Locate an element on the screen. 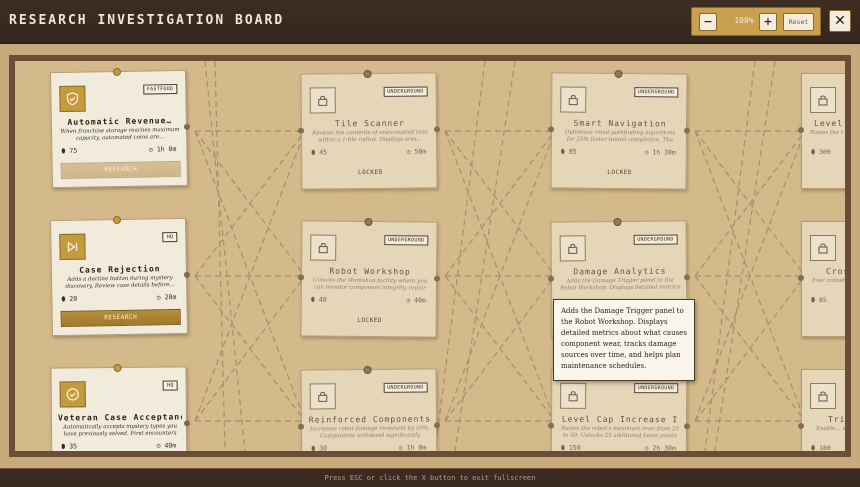 This screenshot has width=860, height=487. research-card-cros: Cros Ever consider… manually d… ⬮ 85 is located at coordinates (824, 279).